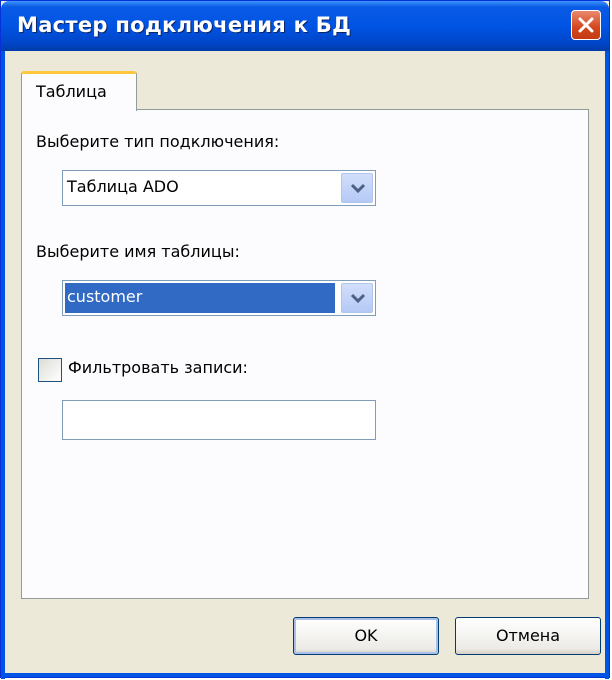 The width and height of the screenshot is (612, 680). Describe the element at coordinates (71, 91) in the screenshot. I see `tab-table-label: Таблица` at that location.